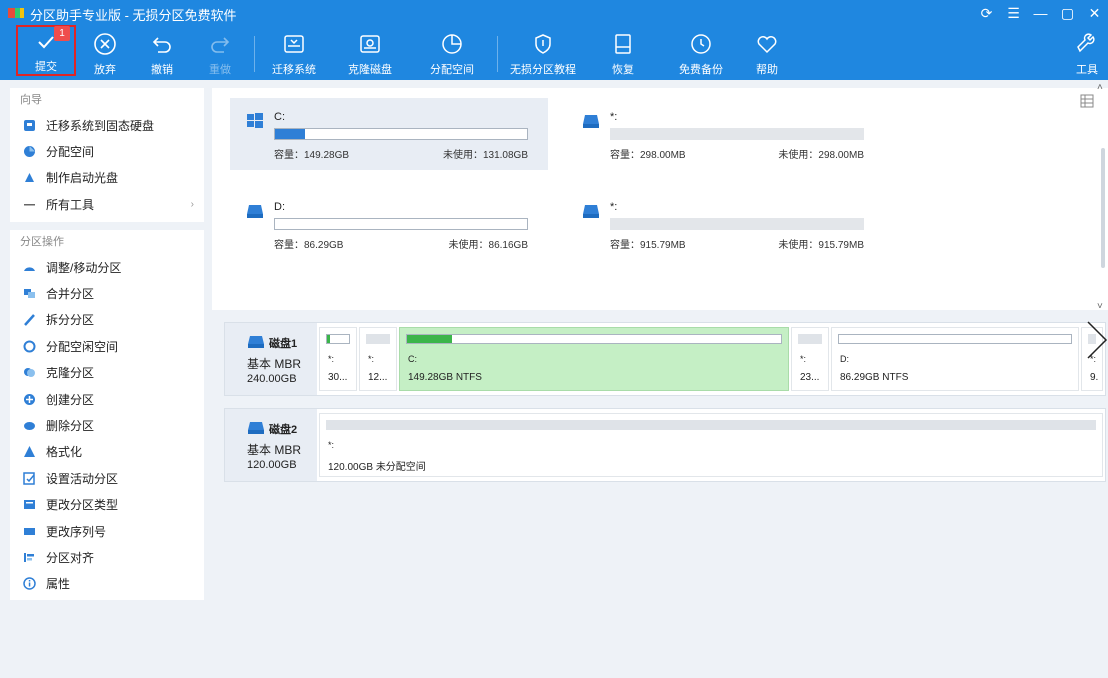  Describe the element at coordinates (192, 204) in the screenshot. I see `chevron-right-icon: ›` at that location.